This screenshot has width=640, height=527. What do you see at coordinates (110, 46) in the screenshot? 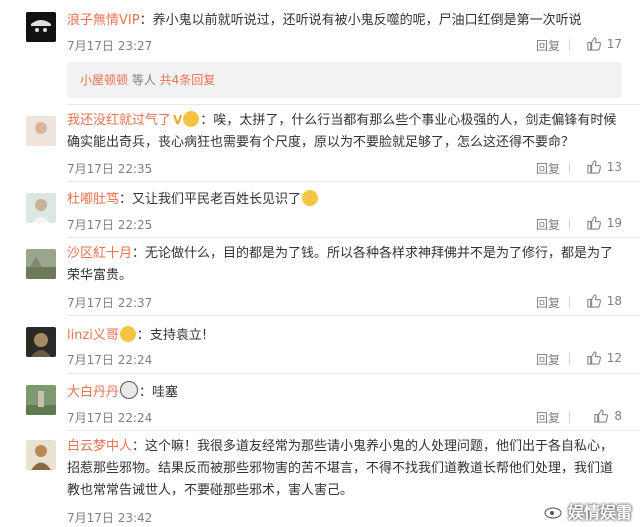
I see `comment-time: 7月17日 23:27` at bounding box center [110, 46].